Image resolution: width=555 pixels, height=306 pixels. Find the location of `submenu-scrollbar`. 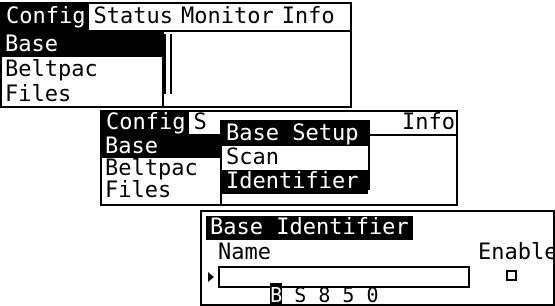

submenu-scrollbar is located at coordinates (168, 64).